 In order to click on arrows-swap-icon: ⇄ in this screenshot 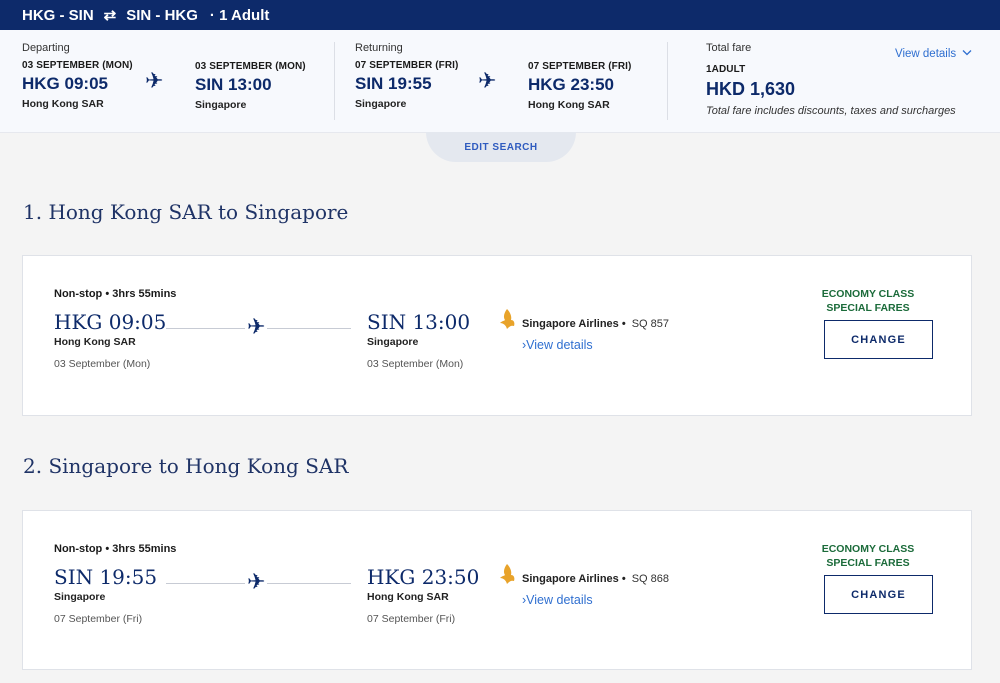, I will do `click(110, 15)`.